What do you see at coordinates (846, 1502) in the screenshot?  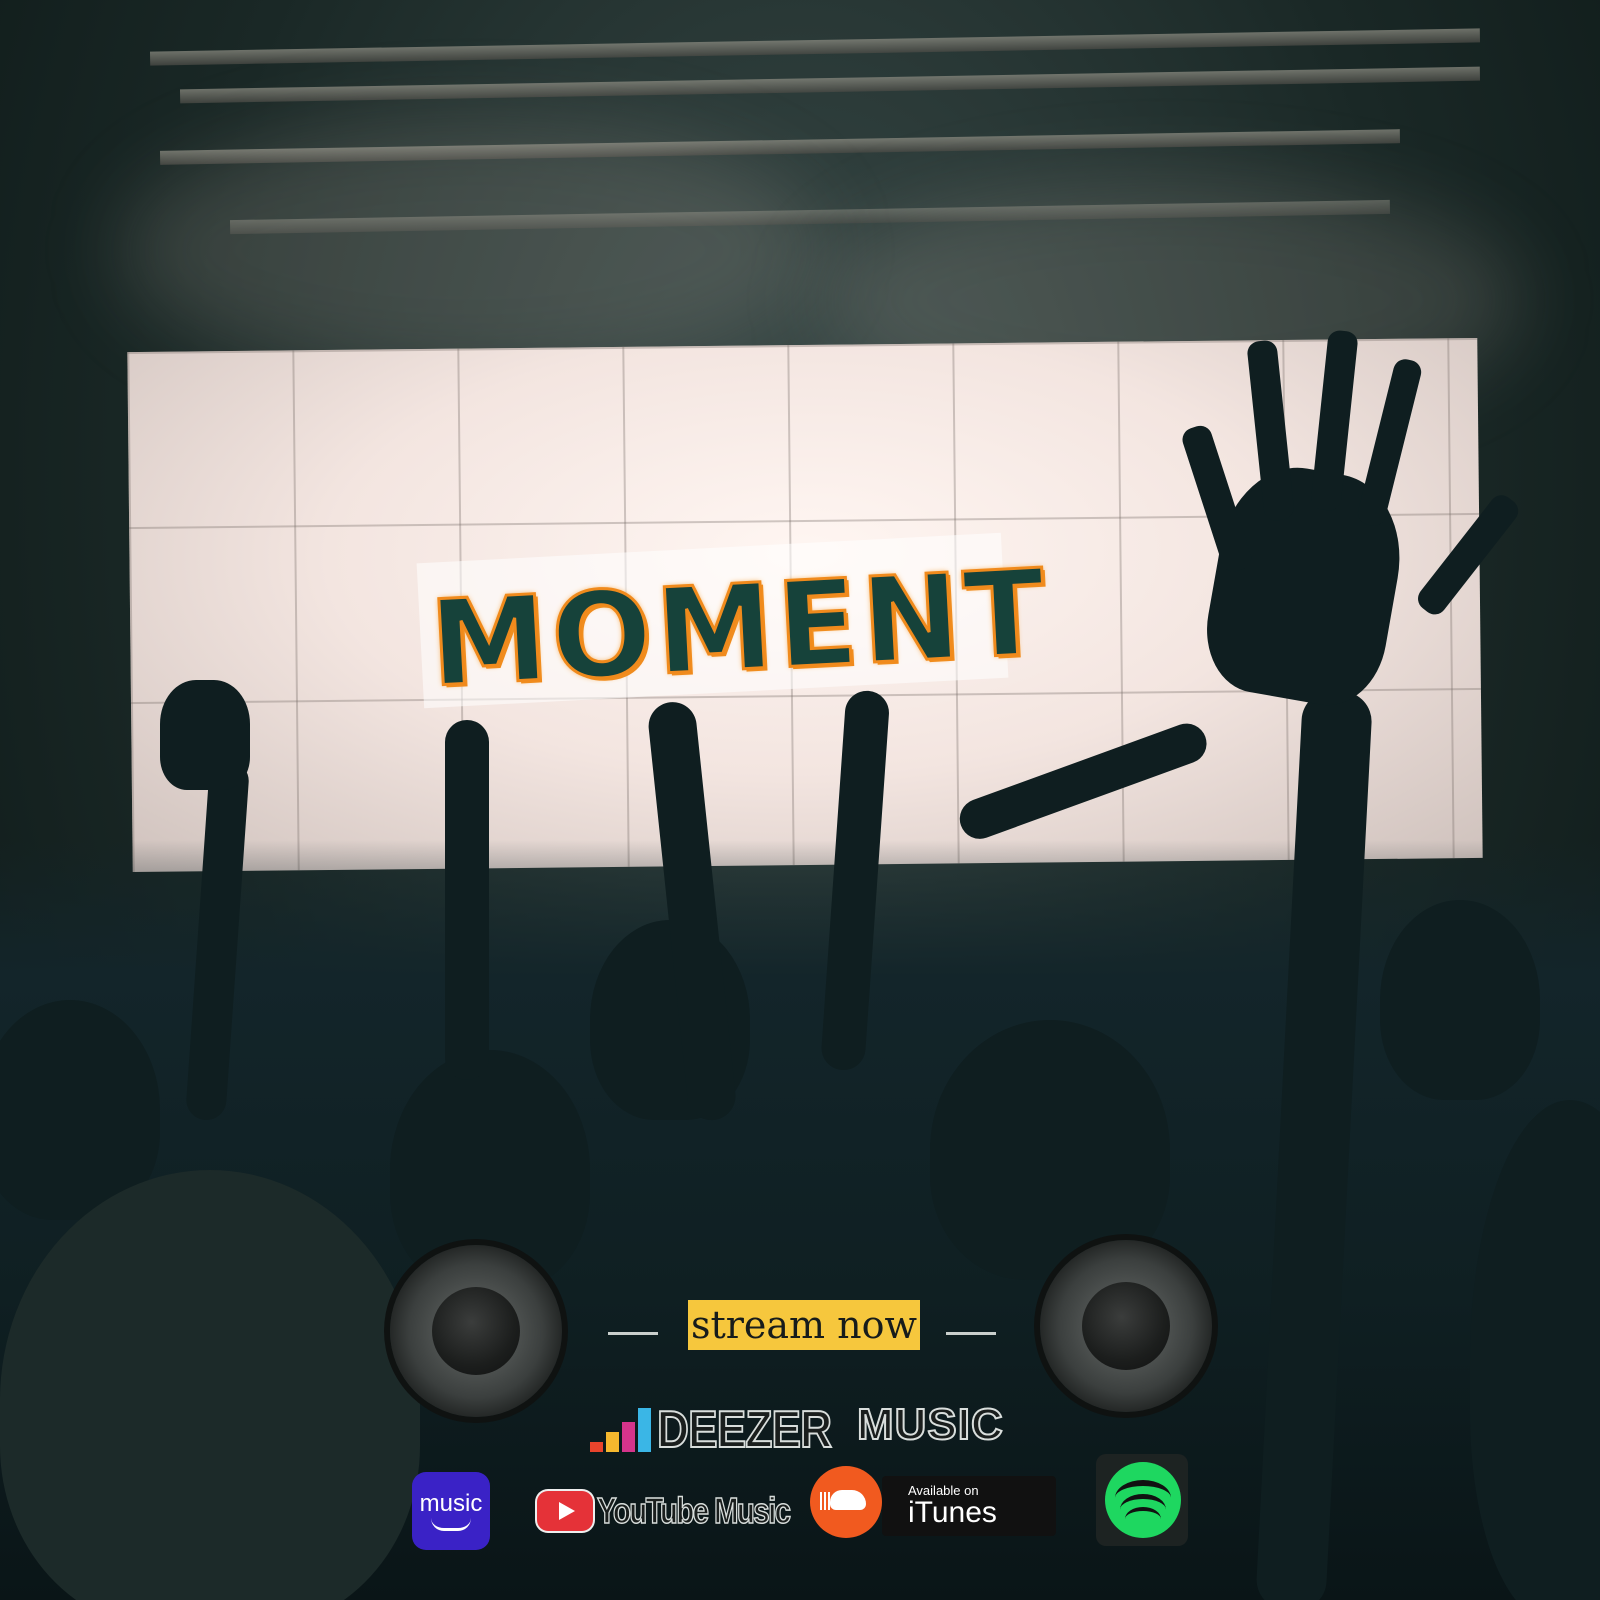 I see `soundcloud-icon` at bounding box center [846, 1502].